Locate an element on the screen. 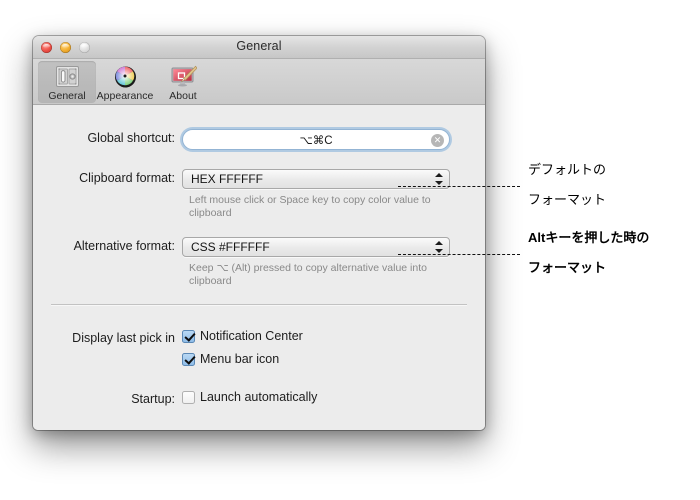 This screenshot has width=700, height=500. toolbar-item-about: About is located at coordinates (183, 82).